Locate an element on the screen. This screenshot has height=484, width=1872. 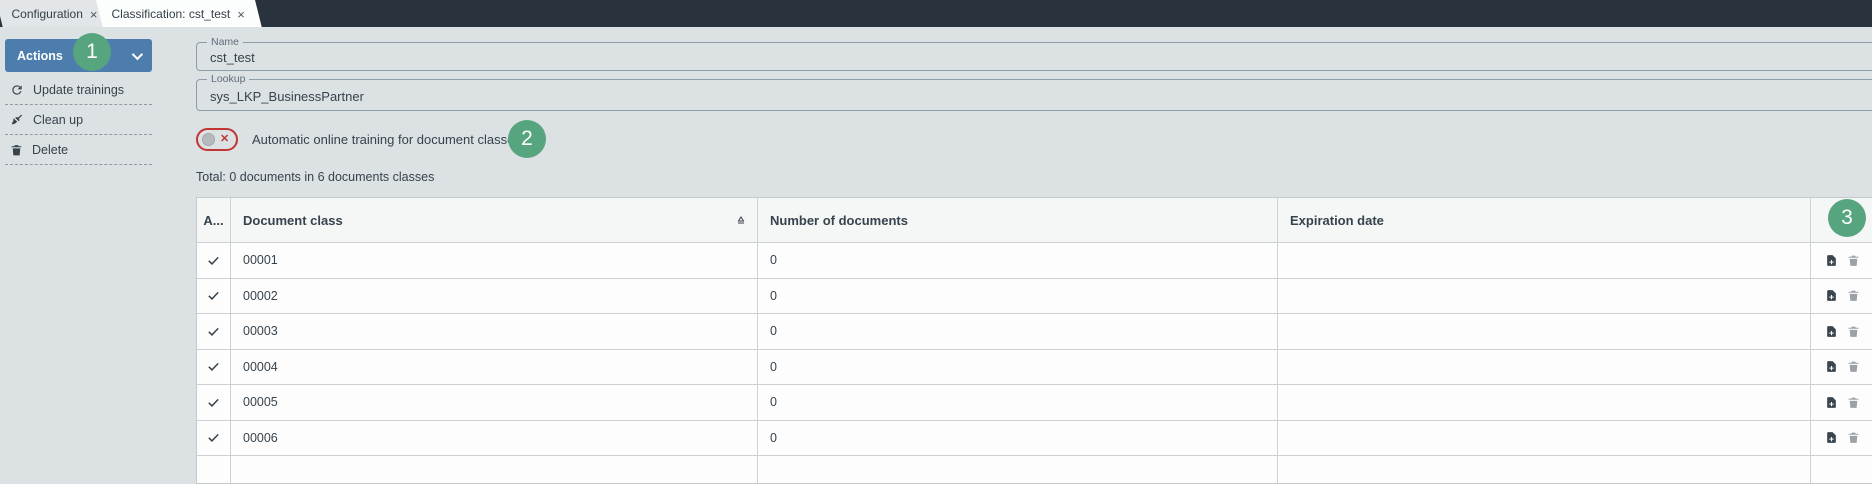
refresh-icon is located at coordinates (17, 89).